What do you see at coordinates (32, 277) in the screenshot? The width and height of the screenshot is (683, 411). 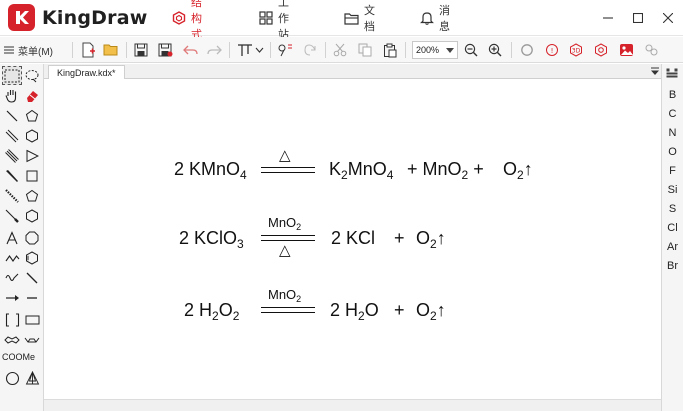 I see `line-tool` at bounding box center [32, 277].